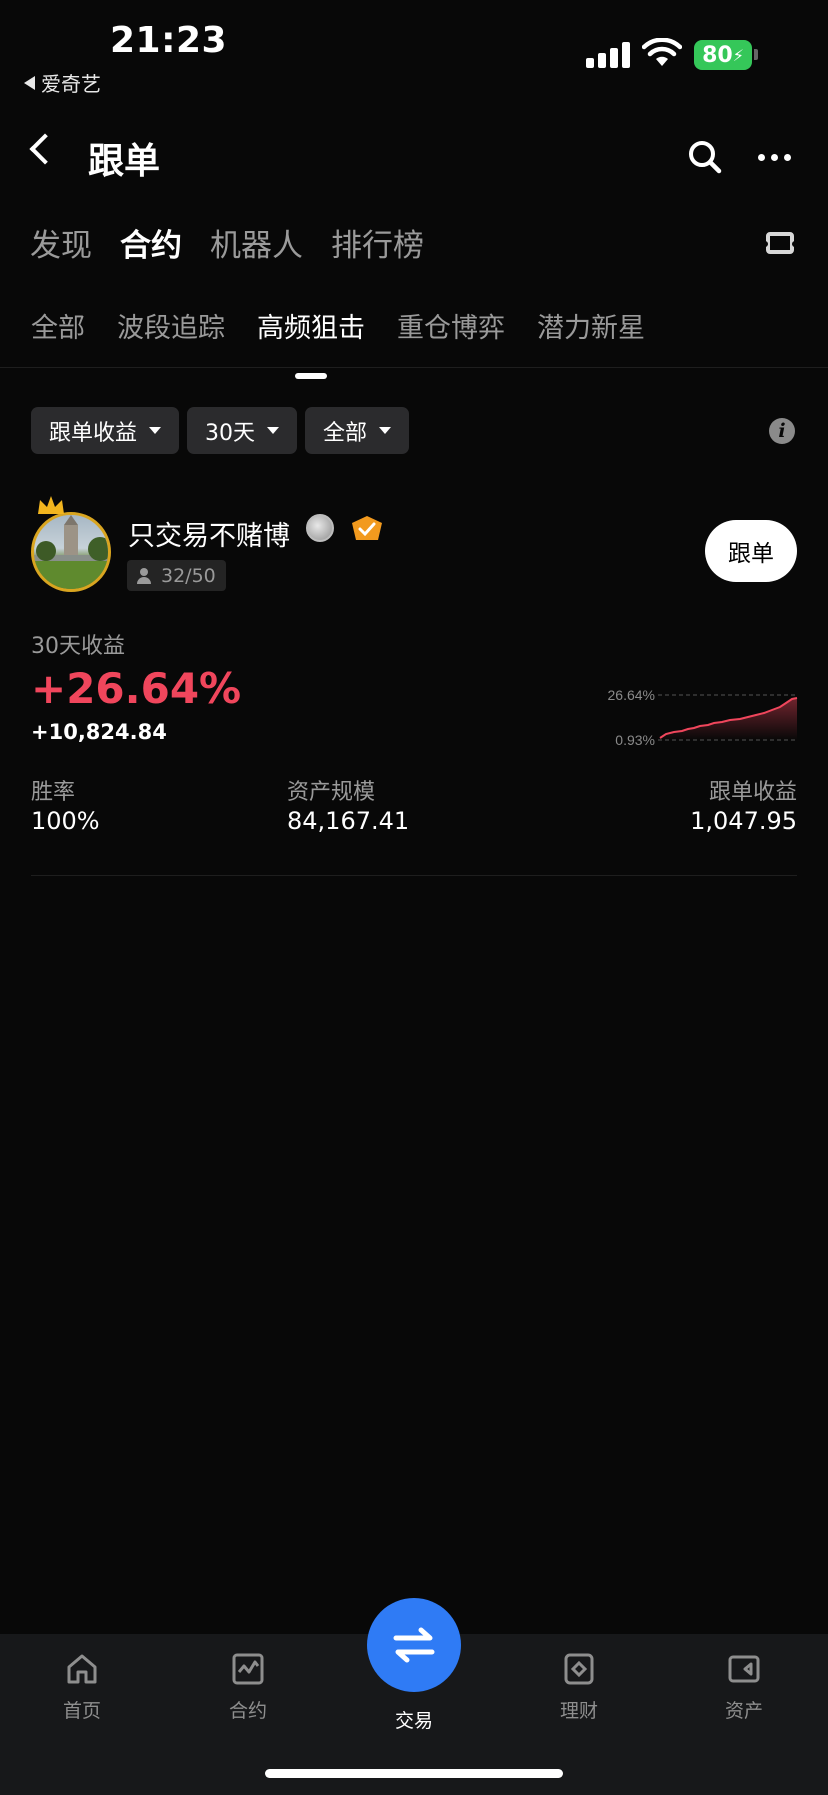 This screenshot has height=1795, width=828. What do you see at coordinates (331, 792) in the screenshot?
I see `stat-label-aum: 资产规模` at bounding box center [331, 792].